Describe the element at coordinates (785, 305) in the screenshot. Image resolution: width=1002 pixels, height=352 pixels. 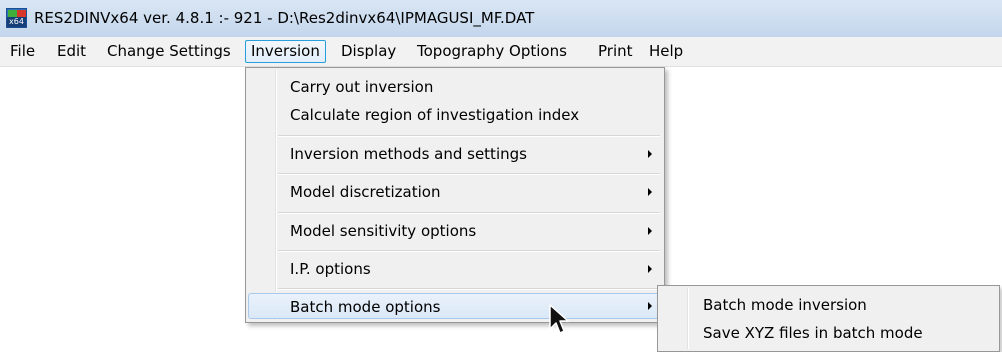
I see `menu-item-label: Batch mode inversion` at that location.